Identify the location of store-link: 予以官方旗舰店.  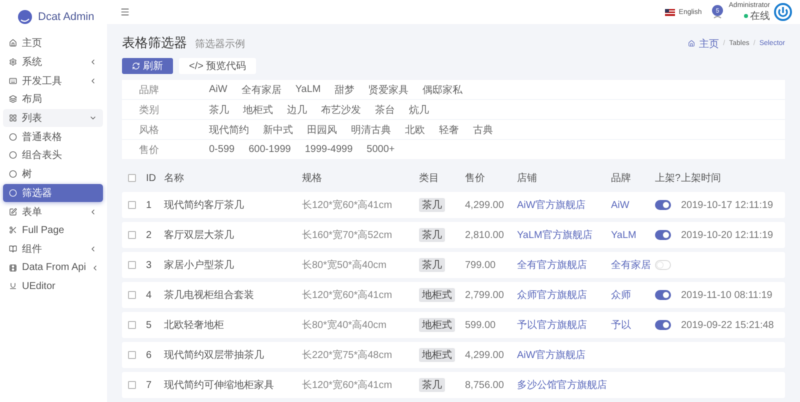
(564, 325).